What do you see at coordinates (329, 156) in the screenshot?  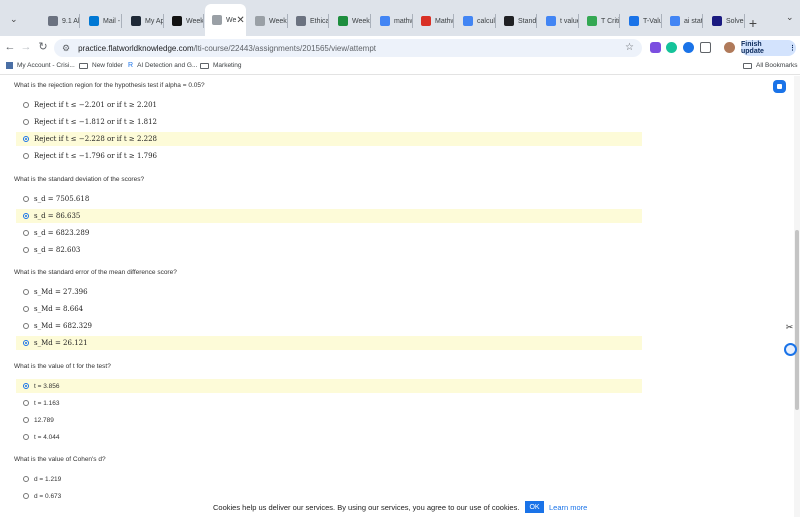 I see `answer-option: Reject if t ≤ −1.796 or if t ≥ 1.796` at bounding box center [329, 156].